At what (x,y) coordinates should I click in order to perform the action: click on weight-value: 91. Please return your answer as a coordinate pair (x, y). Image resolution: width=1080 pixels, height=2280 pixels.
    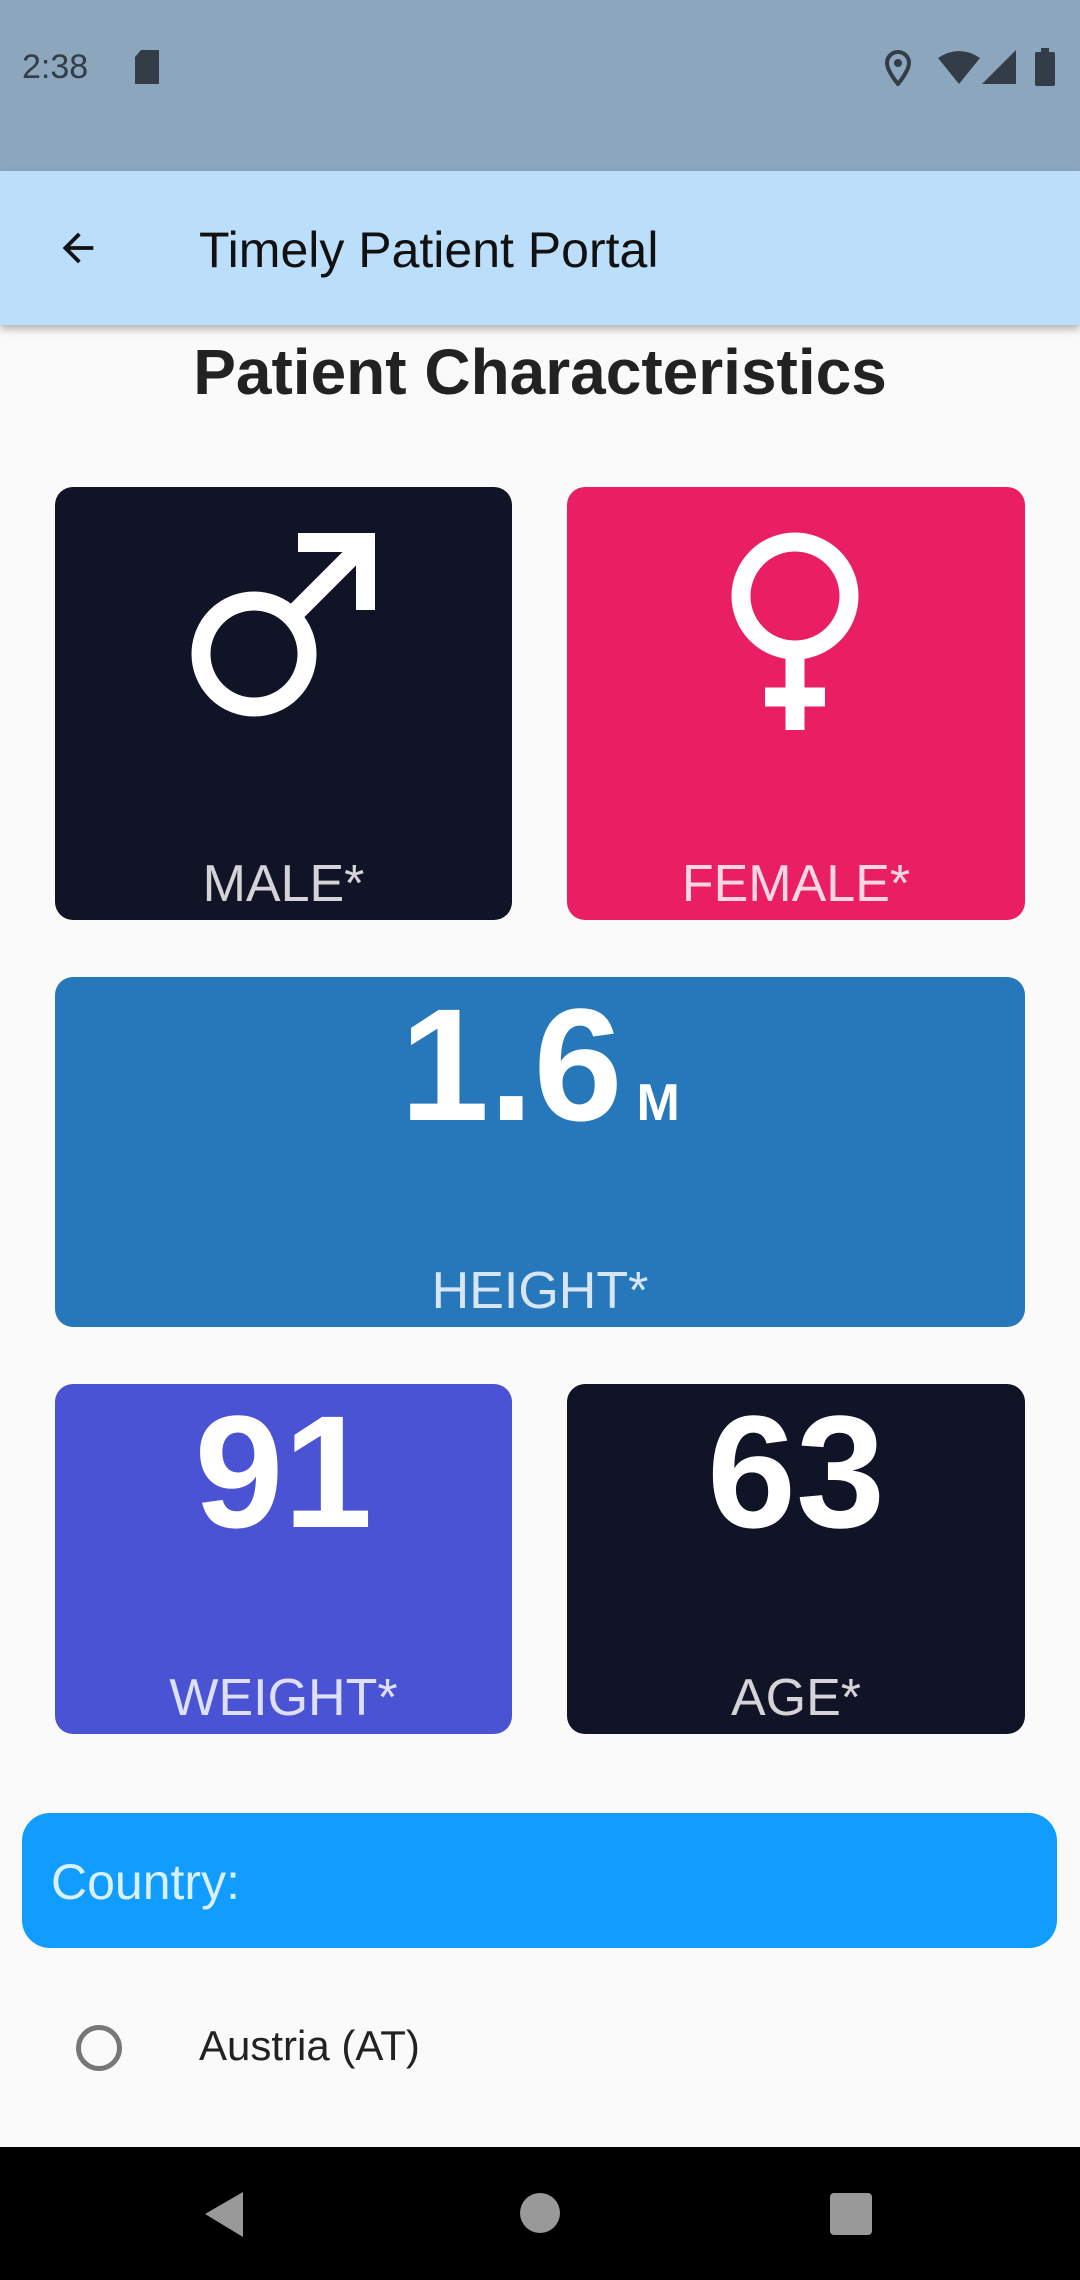
    Looking at the image, I should click on (283, 1472).